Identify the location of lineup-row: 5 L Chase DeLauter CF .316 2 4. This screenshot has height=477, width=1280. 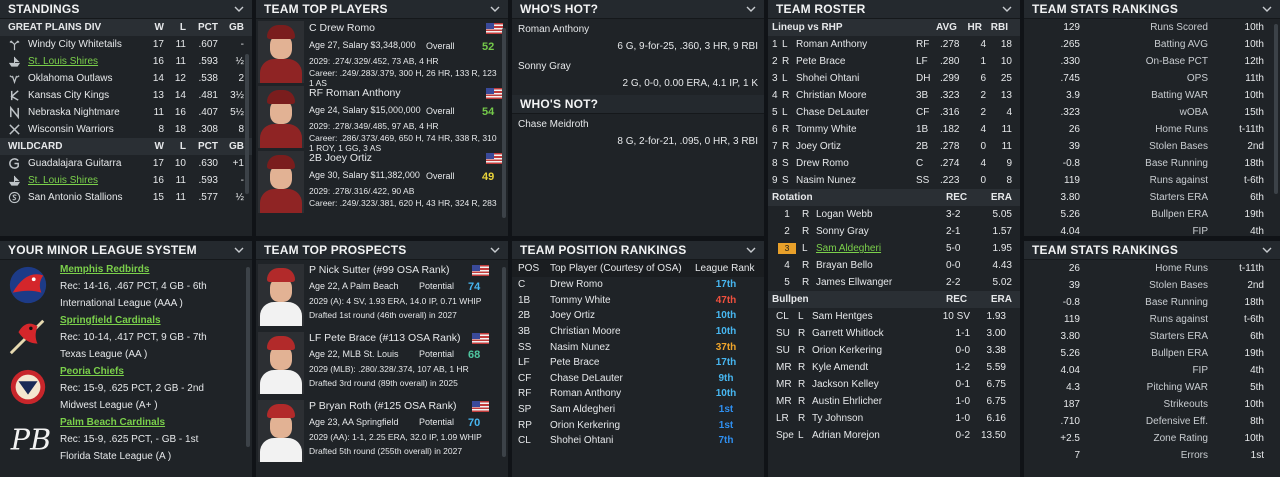
(894, 112).